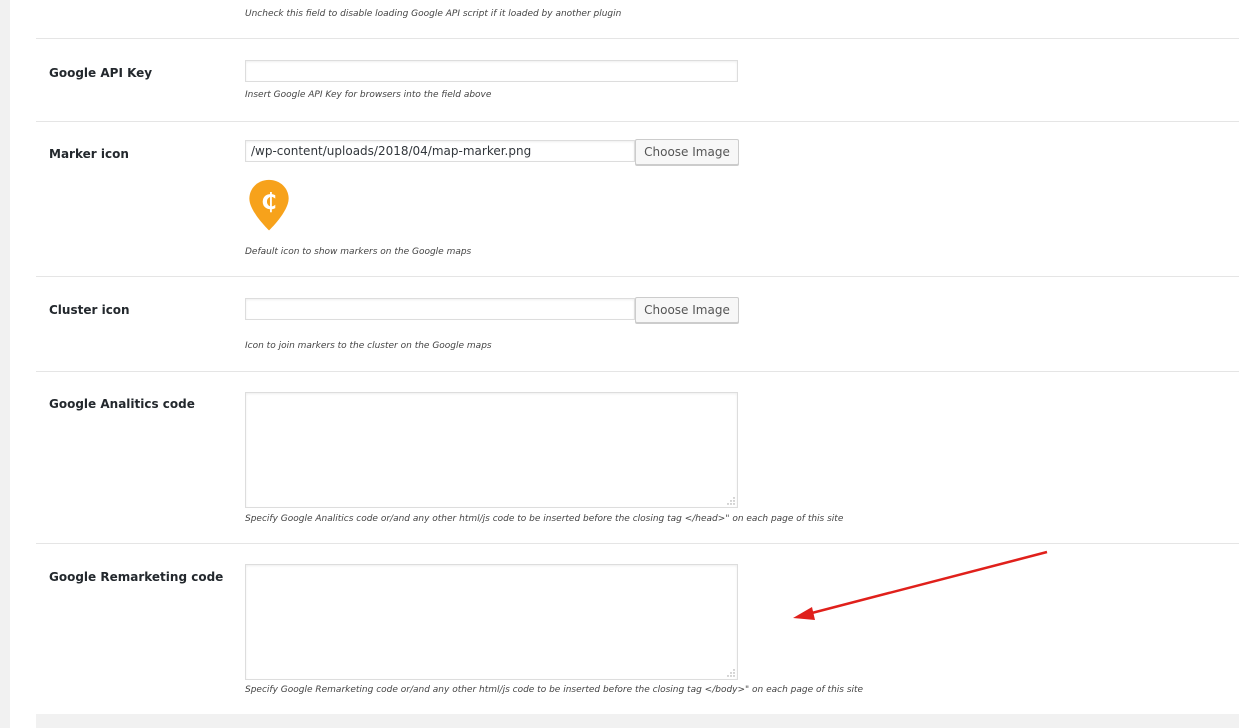  I want to click on cluster-icon-label: Cluster icon, so click(89, 310).